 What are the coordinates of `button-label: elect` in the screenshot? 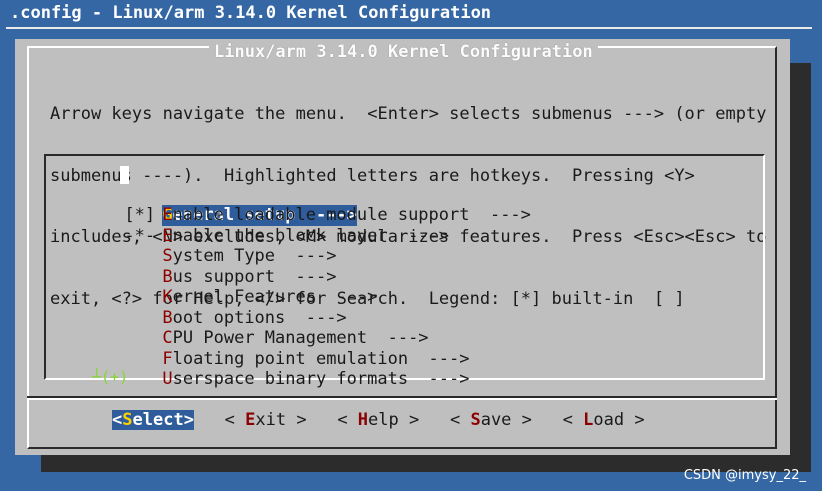 It's located at (158, 420).